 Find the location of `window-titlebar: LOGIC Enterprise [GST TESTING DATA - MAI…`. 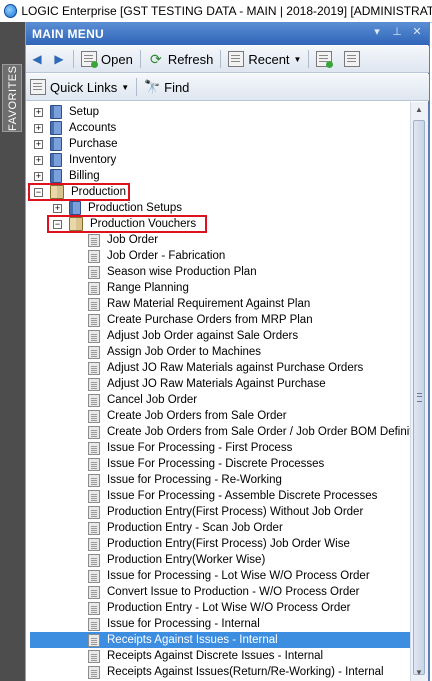

window-titlebar: LOGIC Enterprise [GST TESTING DATA - MAI… is located at coordinates (216, 11).